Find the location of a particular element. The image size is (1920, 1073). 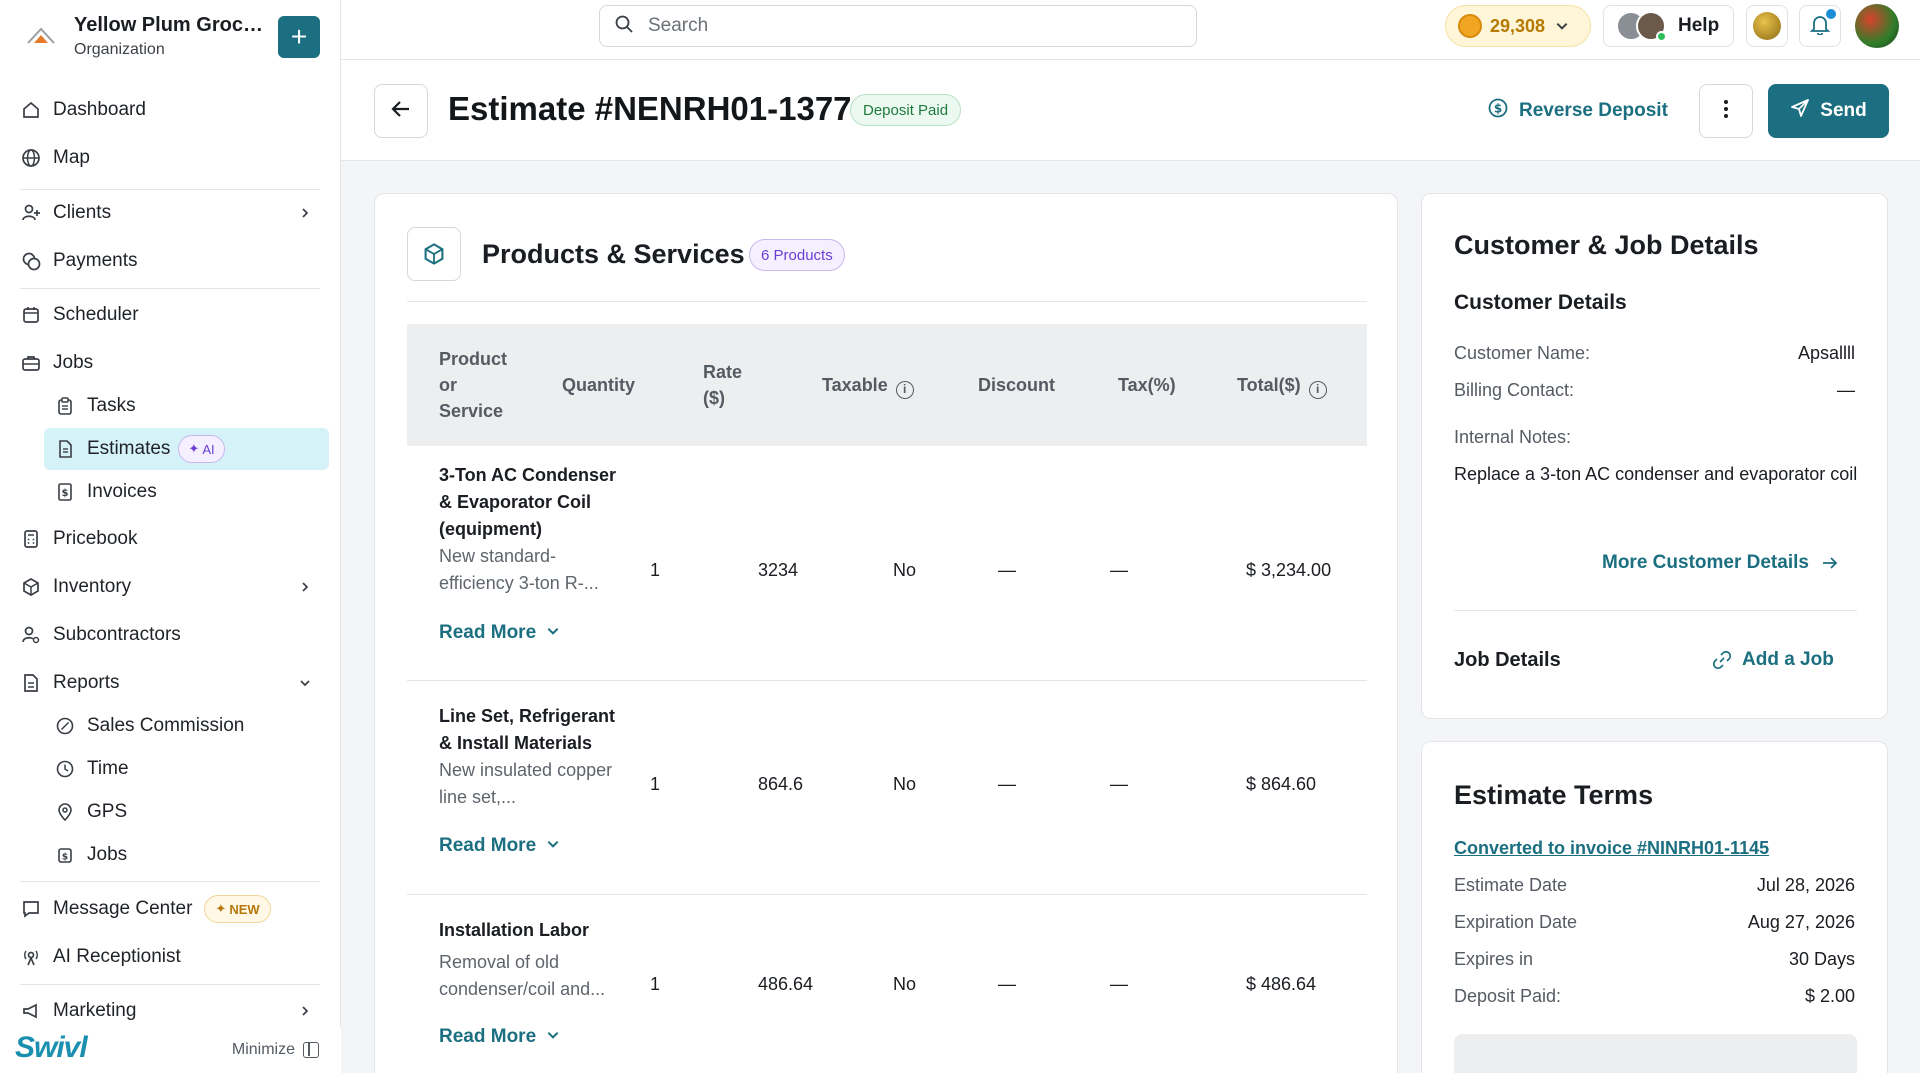

new-badge: ✦ NEW is located at coordinates (237, 909).